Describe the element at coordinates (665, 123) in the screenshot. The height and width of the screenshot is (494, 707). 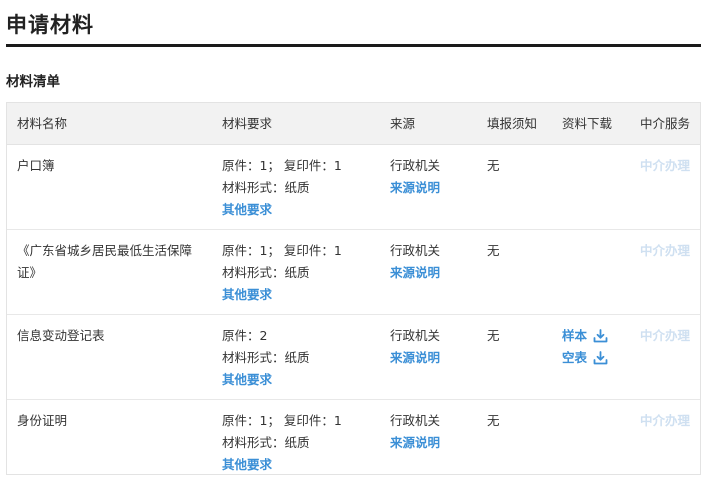
I see `header-agent: 中介服务` at that location.